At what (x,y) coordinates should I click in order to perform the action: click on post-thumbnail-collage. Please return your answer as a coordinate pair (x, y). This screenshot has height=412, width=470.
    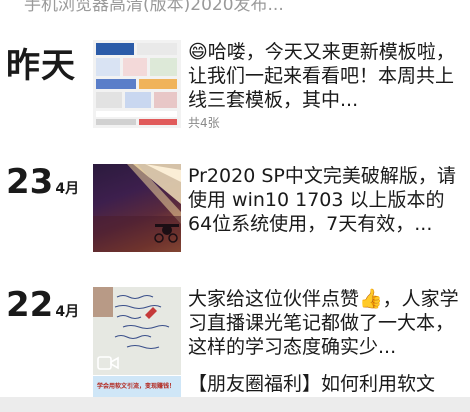
    Looking at the image, I should click on (137, 84).